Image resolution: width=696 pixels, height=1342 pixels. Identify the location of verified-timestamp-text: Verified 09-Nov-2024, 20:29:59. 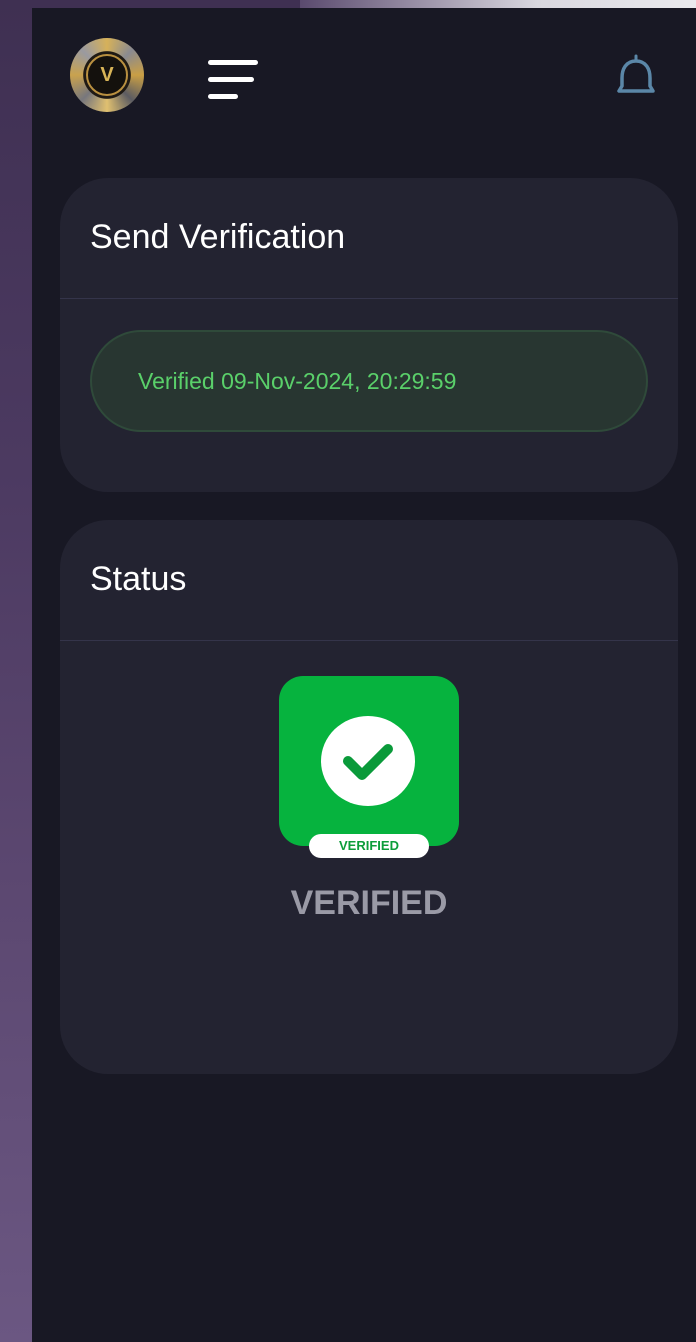
(297, 380).